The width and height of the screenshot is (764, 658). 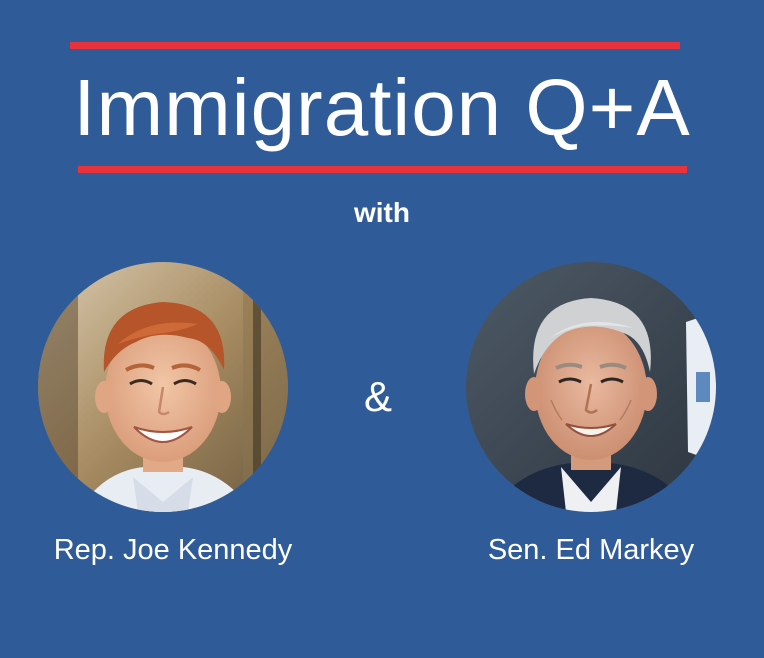 What do you see at coordinates (382, 212) in the screenshot?
I see `with-label: with` at bounding box center [382, 212].